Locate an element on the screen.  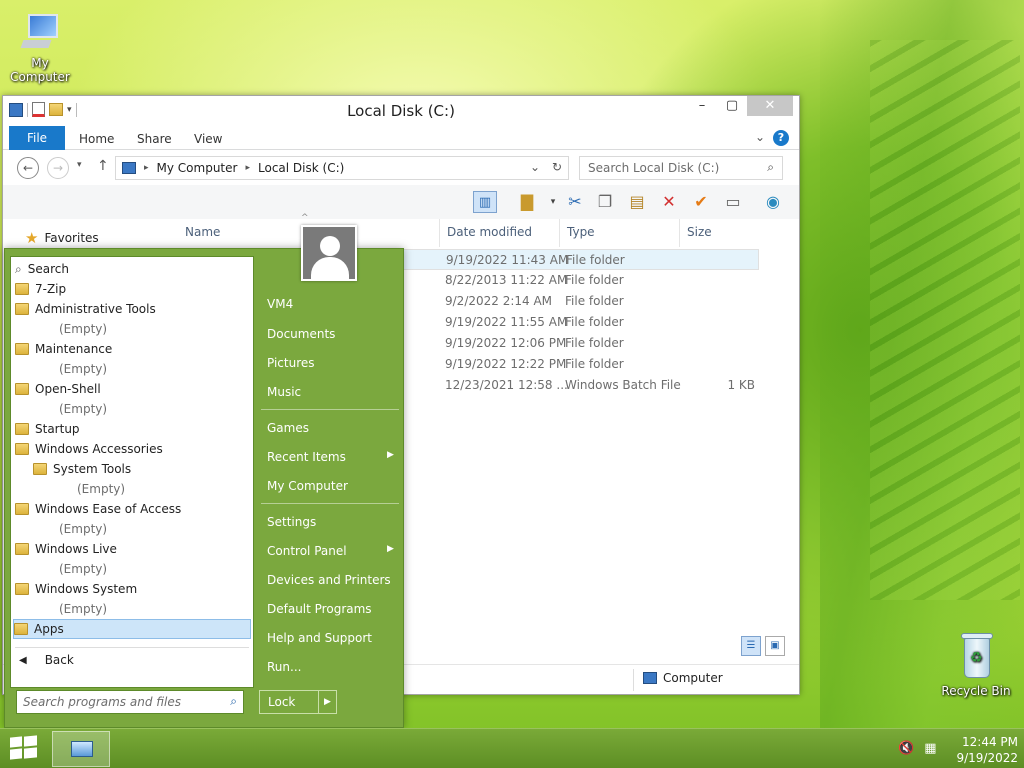
back-arrow-icon: ◀ is located at coordinates (23, 660).